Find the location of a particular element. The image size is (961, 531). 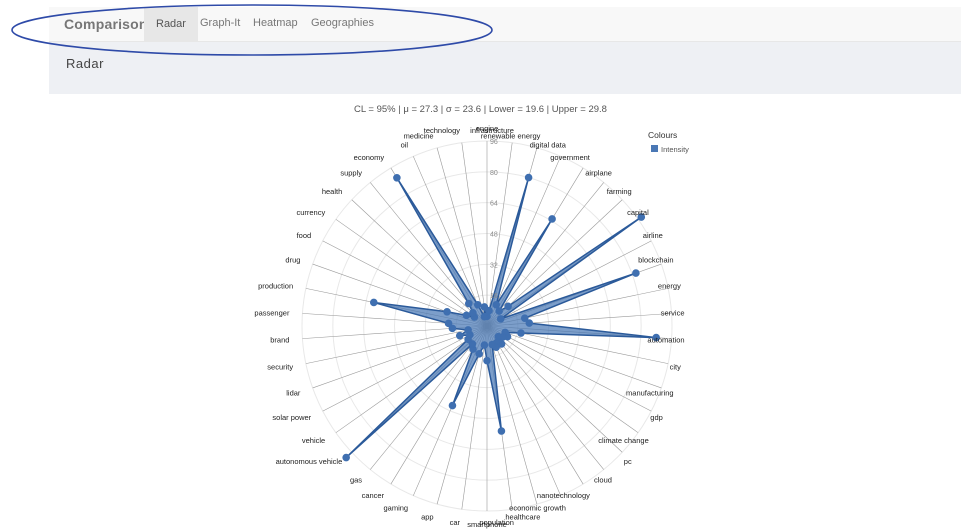

category-label: oil is located at coordinates (405, 144).